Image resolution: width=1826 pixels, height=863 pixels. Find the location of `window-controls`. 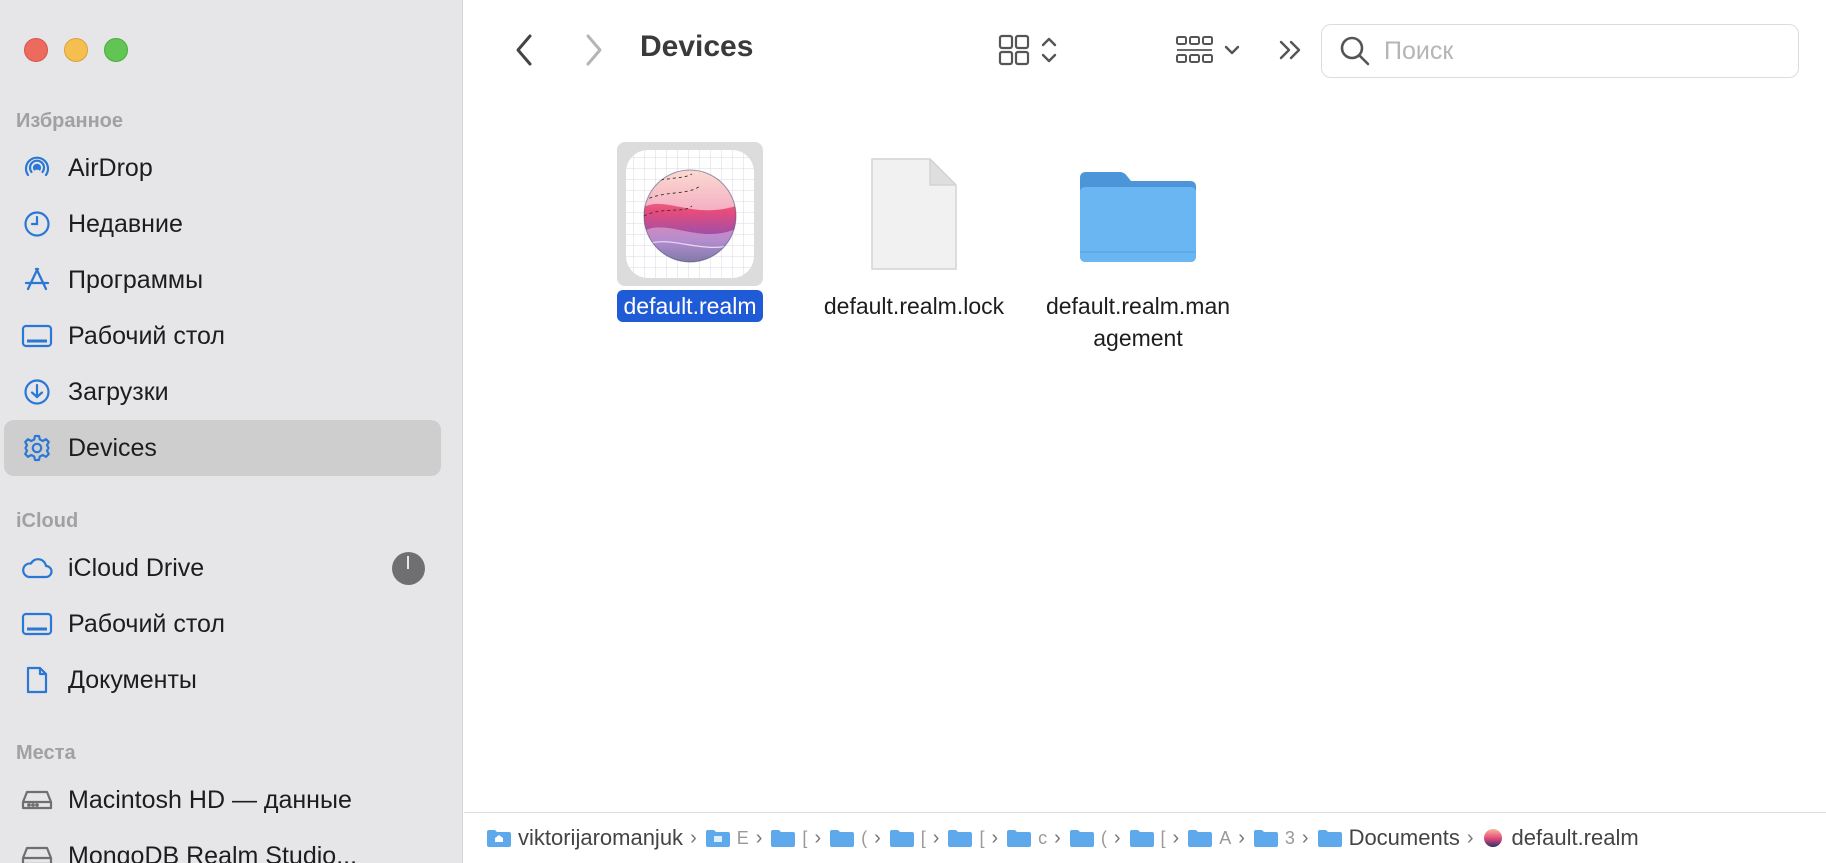

window-controls is located at coordinates (76, 50).